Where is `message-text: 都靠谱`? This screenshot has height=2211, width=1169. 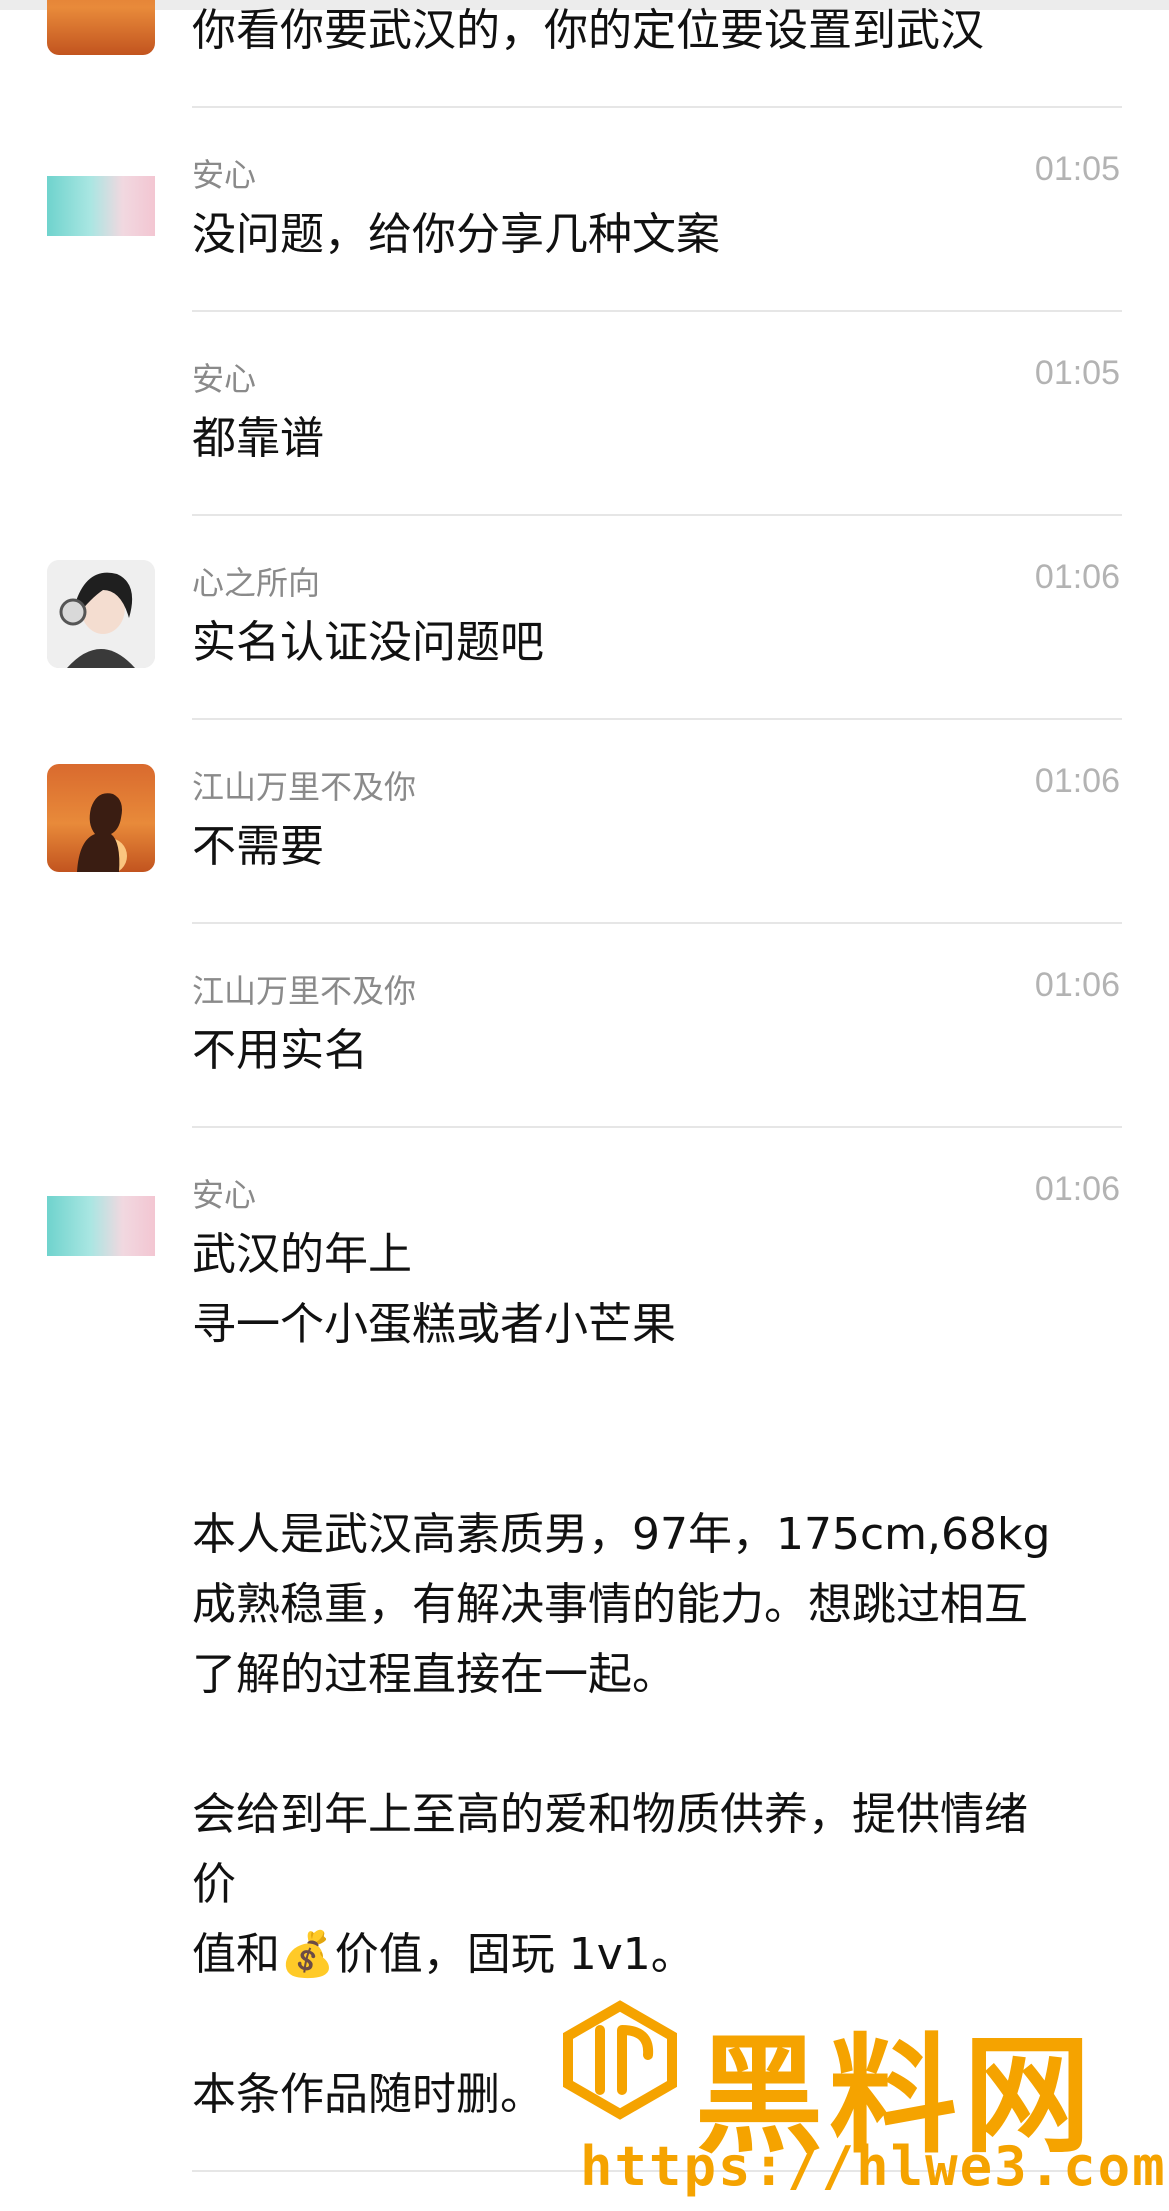
message-text: 都靠谱 is located at coordinates (258, 438).